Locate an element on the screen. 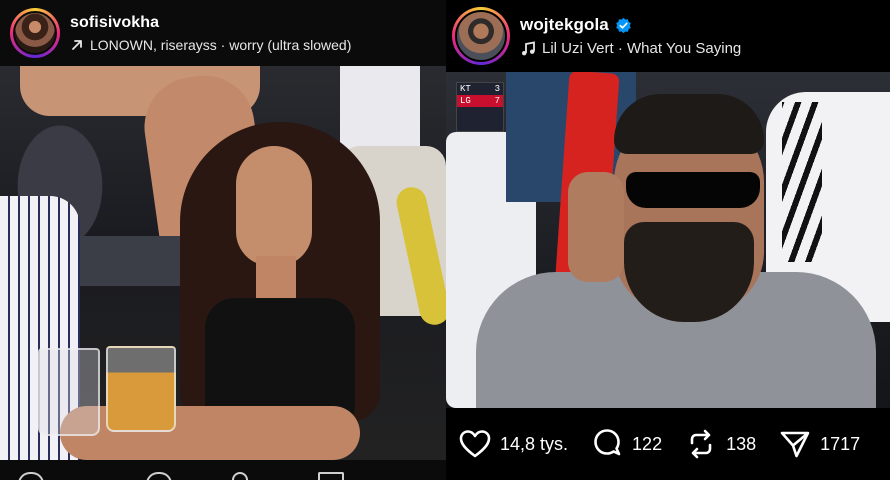  comment-icon is located at coordinates (607, 442).